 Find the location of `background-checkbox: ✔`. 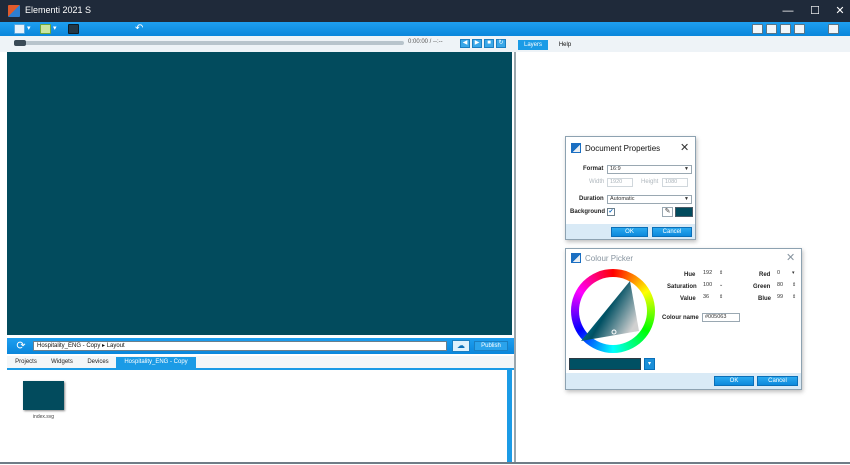

background-checkbox: ✔ is located at coordinates (611, 212).